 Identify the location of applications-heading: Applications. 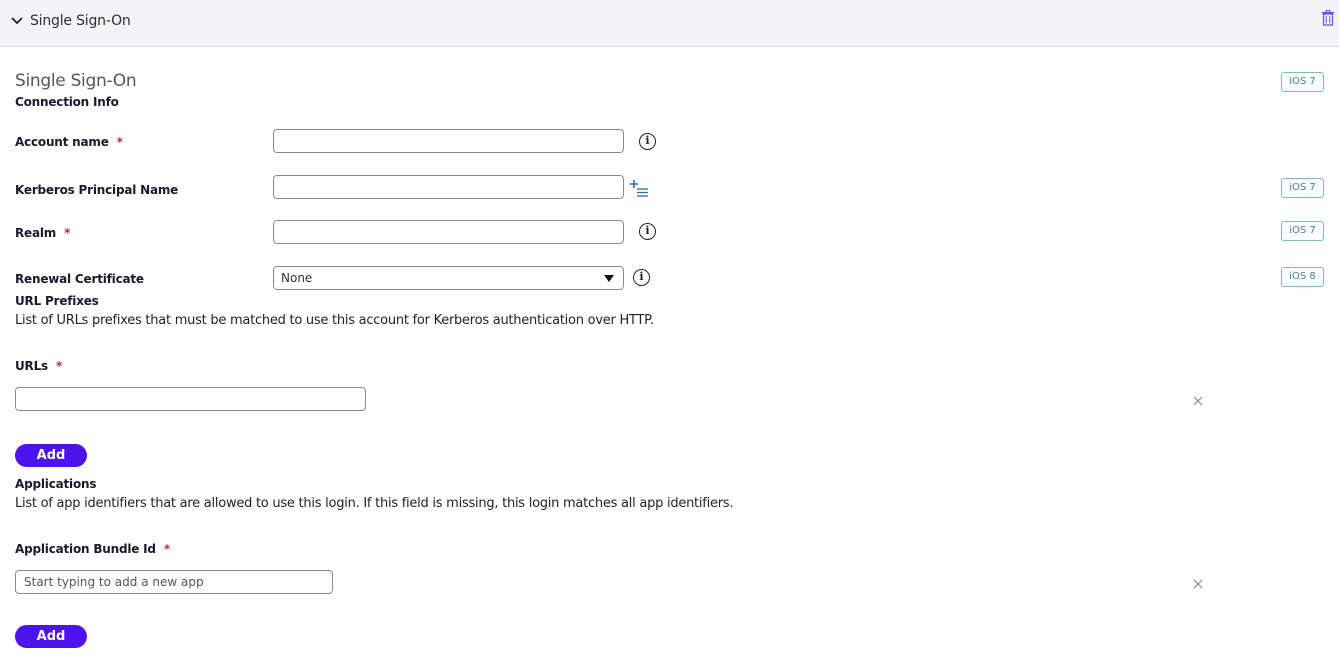
(56, 484).